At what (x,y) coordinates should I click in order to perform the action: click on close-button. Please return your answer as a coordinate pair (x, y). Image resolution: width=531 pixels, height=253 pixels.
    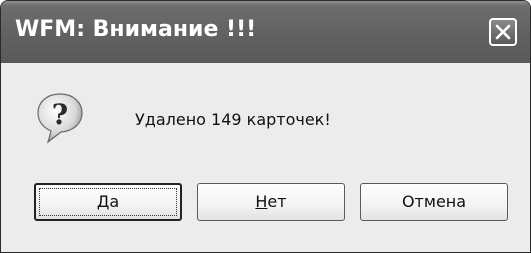
    Looking at the image, I should click on (503, 32).